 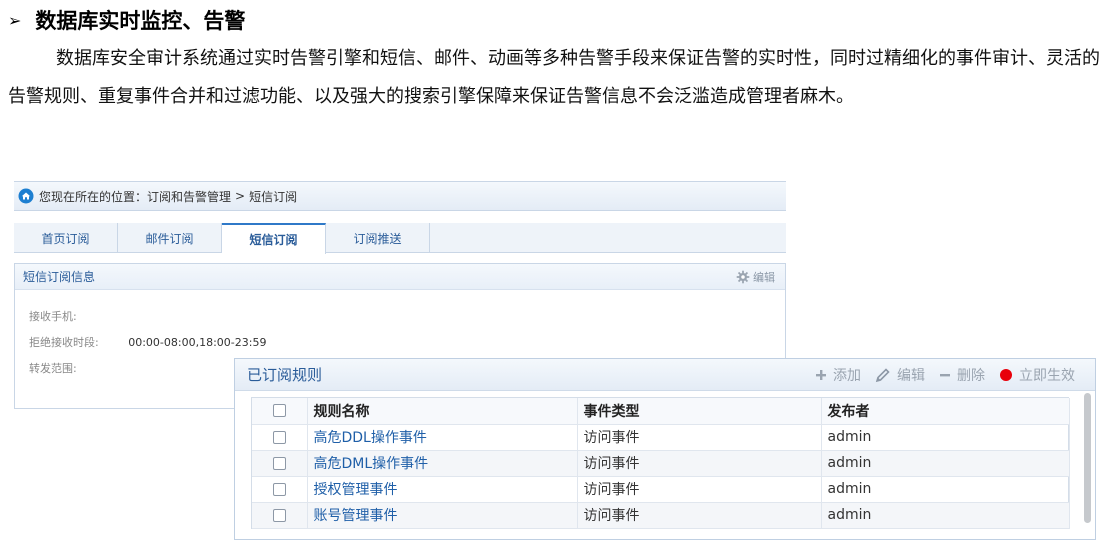 I want to click on add-label: 添加, so click(x=847, y=375).